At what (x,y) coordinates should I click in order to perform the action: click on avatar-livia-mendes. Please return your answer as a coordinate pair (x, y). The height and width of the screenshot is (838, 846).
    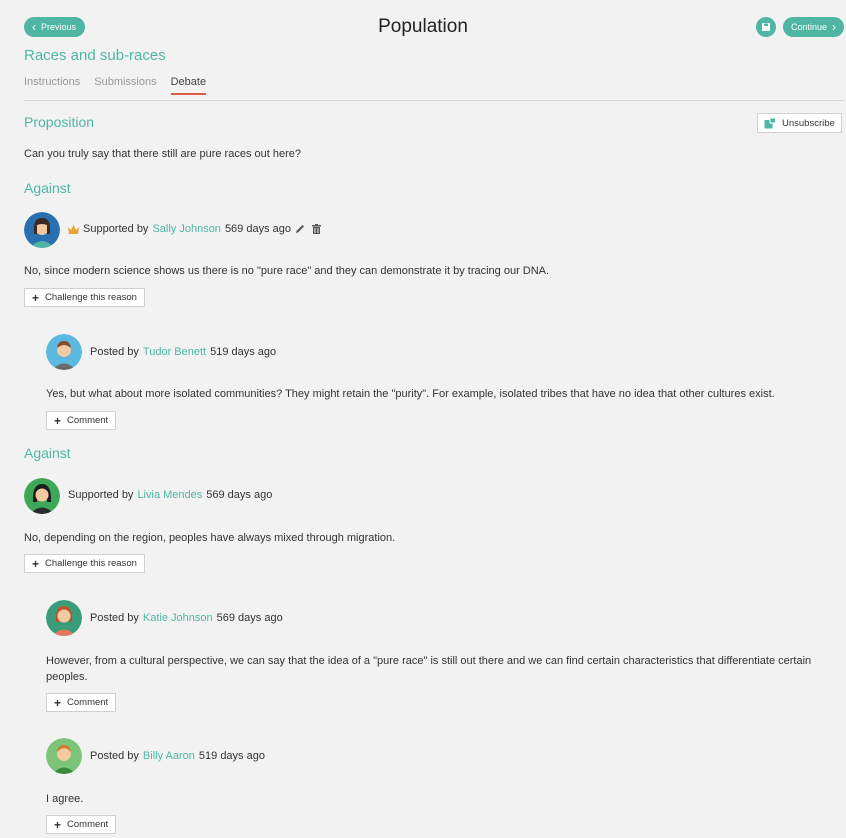
    Looking at the image, I should click on (42, 496).